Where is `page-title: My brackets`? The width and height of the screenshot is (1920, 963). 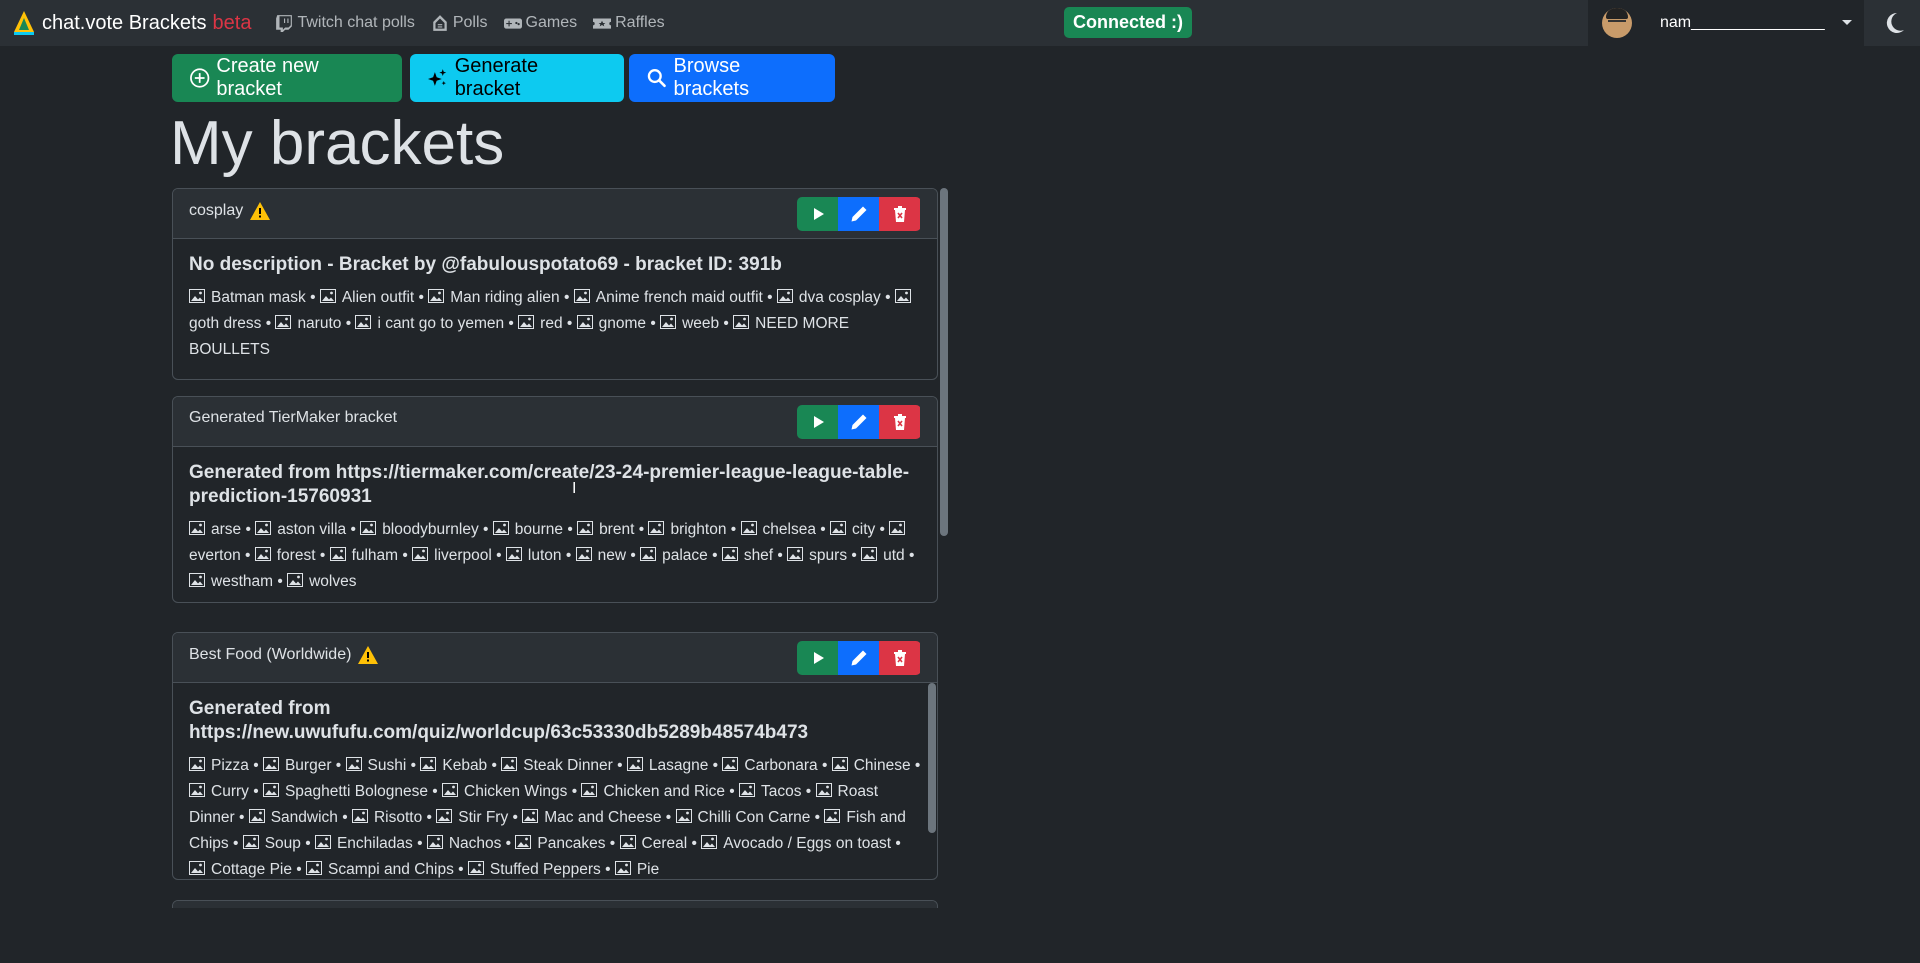
page-title: My brackets is located at coordinates (337, 143).